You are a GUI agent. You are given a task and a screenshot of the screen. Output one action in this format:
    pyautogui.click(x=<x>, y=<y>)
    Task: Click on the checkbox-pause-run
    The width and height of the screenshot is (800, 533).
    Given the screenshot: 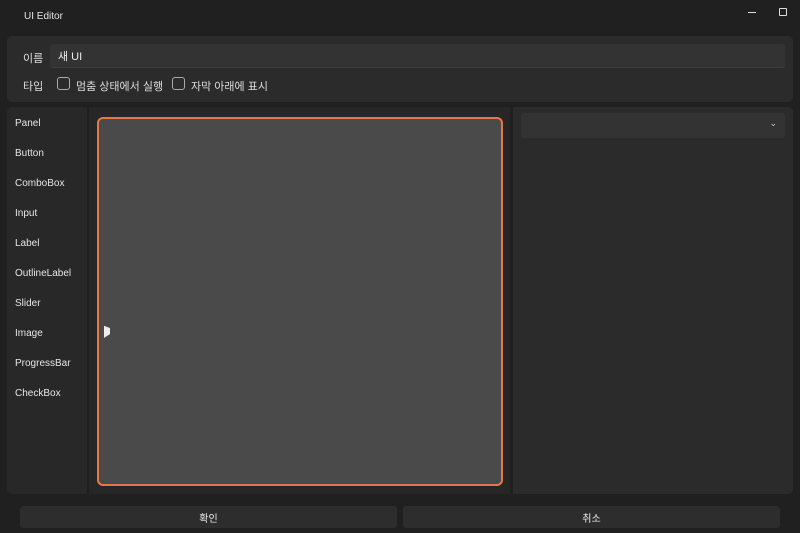 What is the action you would take?
    pyautogui.click(x=63, y=83)
    